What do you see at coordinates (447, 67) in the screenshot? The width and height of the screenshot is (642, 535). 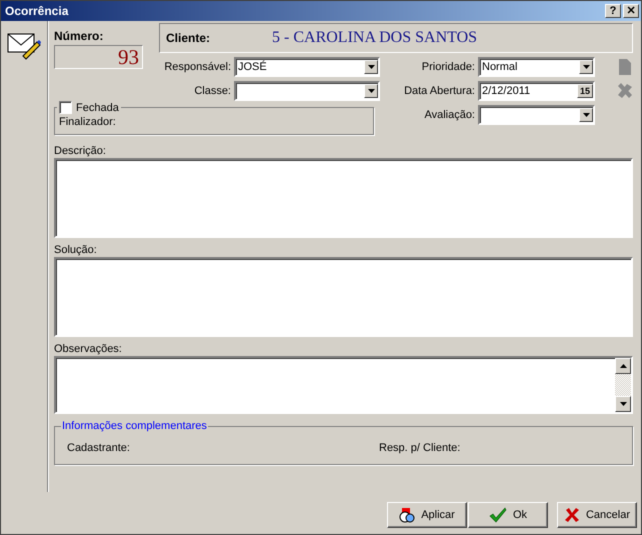 I see `field-label: Prioridade:` at bounding box center [447, 67].